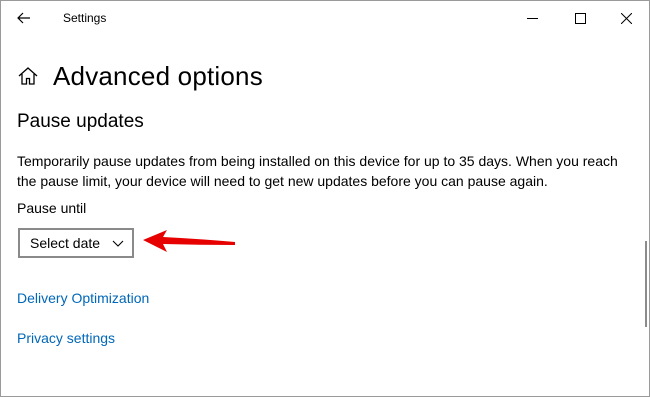 The height and width of the screenshot is (397, 650). I want to click on close-icon, so click(626, 18).